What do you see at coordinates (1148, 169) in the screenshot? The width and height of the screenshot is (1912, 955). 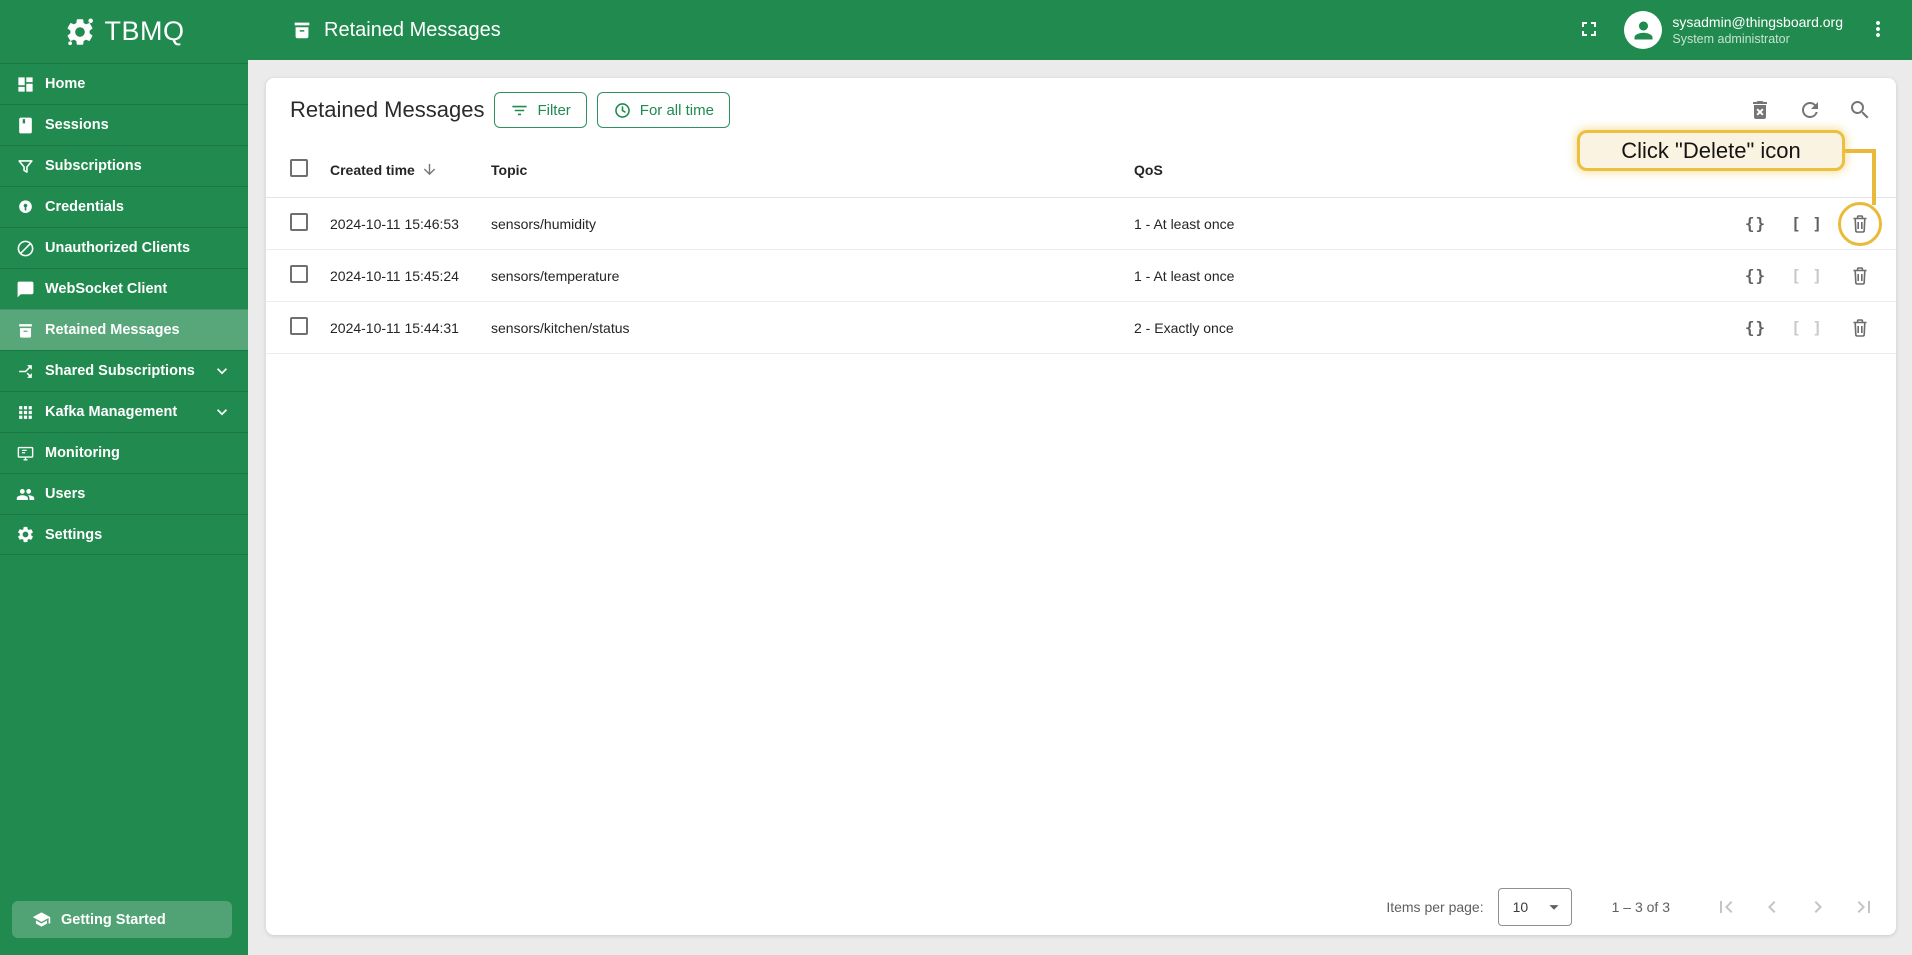 I see `column-header-qos: QoS` at bounding box center [1148, 169].